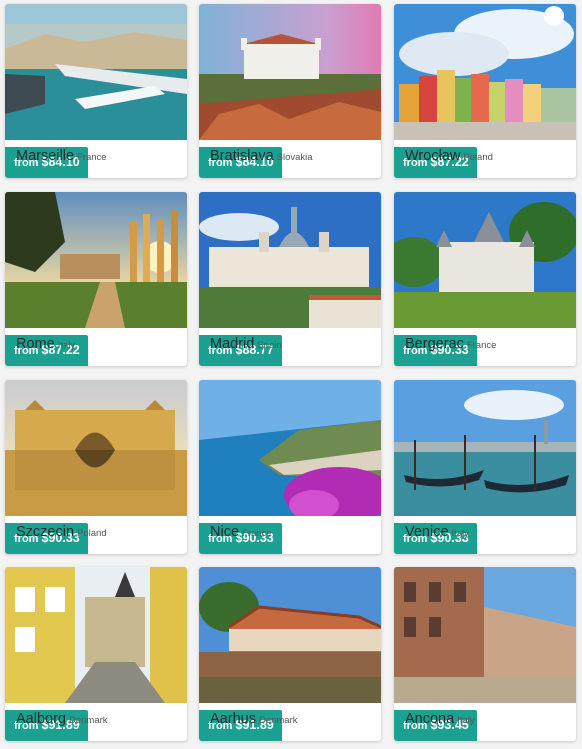  I want to click on destination-card-rome: from $87.22 Rome Italy, so click(96, 279).